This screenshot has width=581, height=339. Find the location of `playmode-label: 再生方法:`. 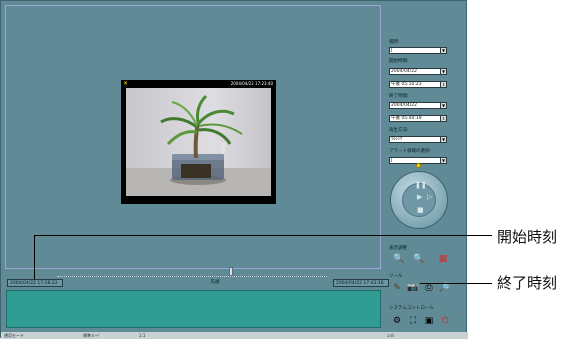

playmode-label: 再生方法: is located at coordinates (399, 130).